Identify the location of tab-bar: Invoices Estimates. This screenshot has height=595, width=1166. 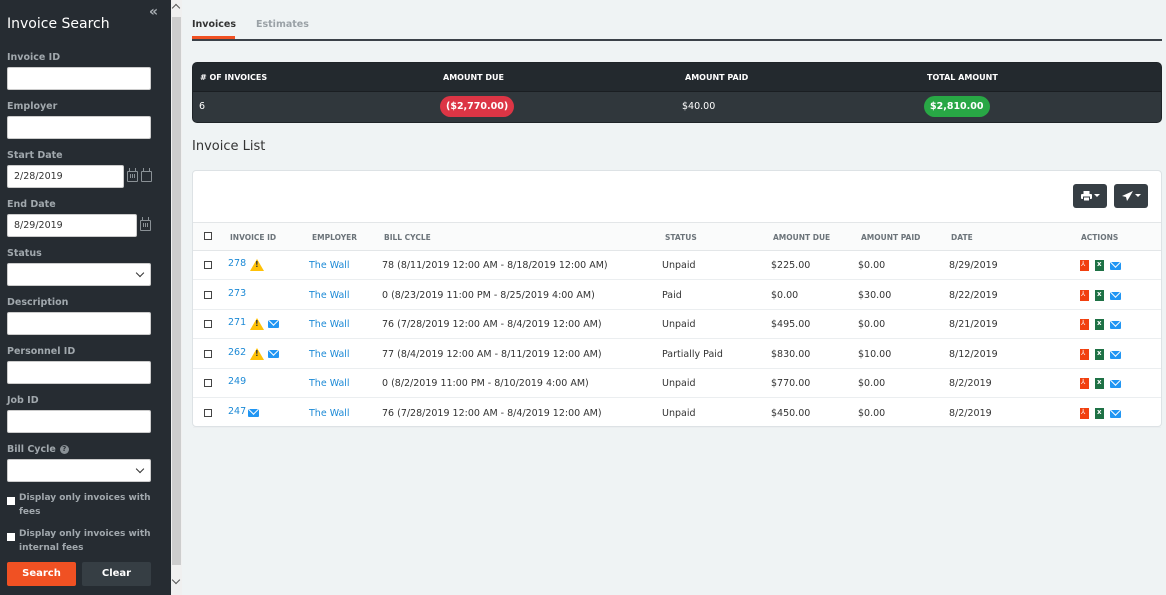
(677, 20).